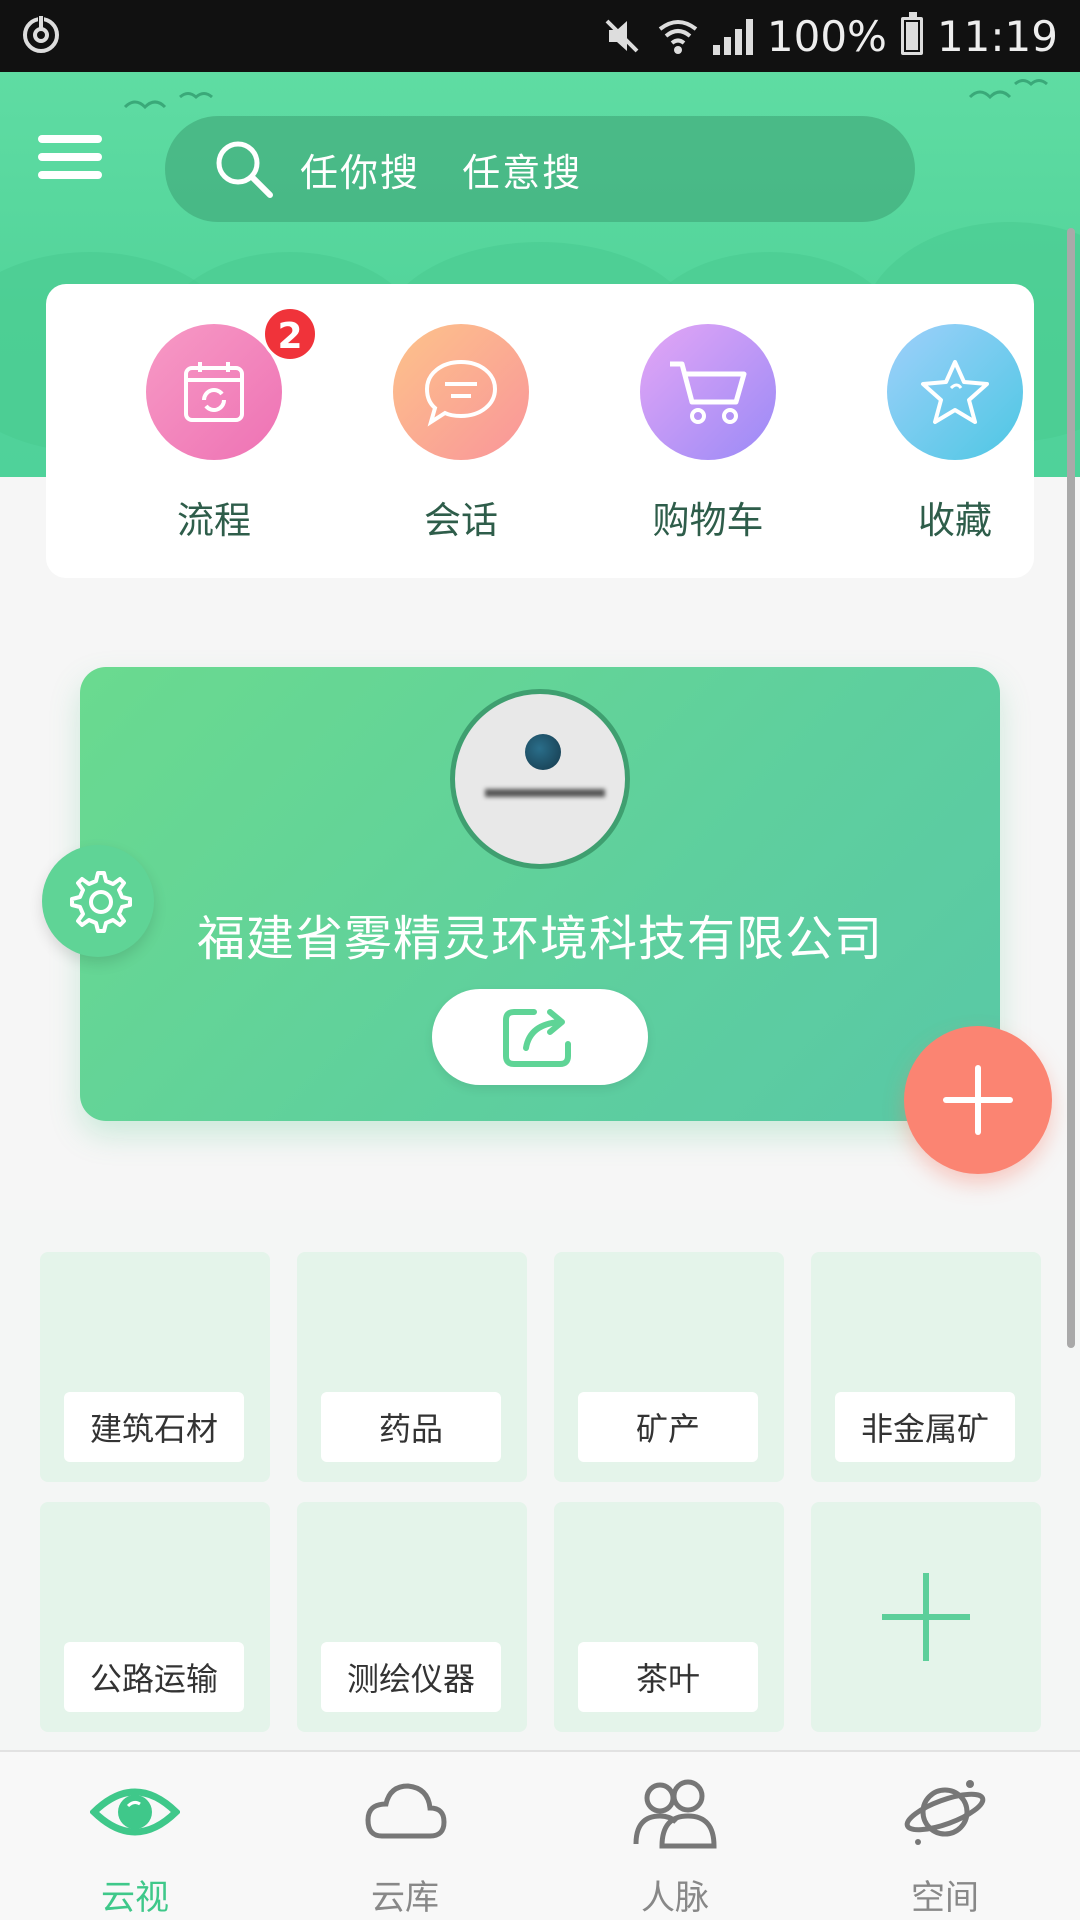  What do you see at coordinates (925, 1427) in the screenshot?
I see `category-label: 非金属矿` at bounding box center [925, 1427].